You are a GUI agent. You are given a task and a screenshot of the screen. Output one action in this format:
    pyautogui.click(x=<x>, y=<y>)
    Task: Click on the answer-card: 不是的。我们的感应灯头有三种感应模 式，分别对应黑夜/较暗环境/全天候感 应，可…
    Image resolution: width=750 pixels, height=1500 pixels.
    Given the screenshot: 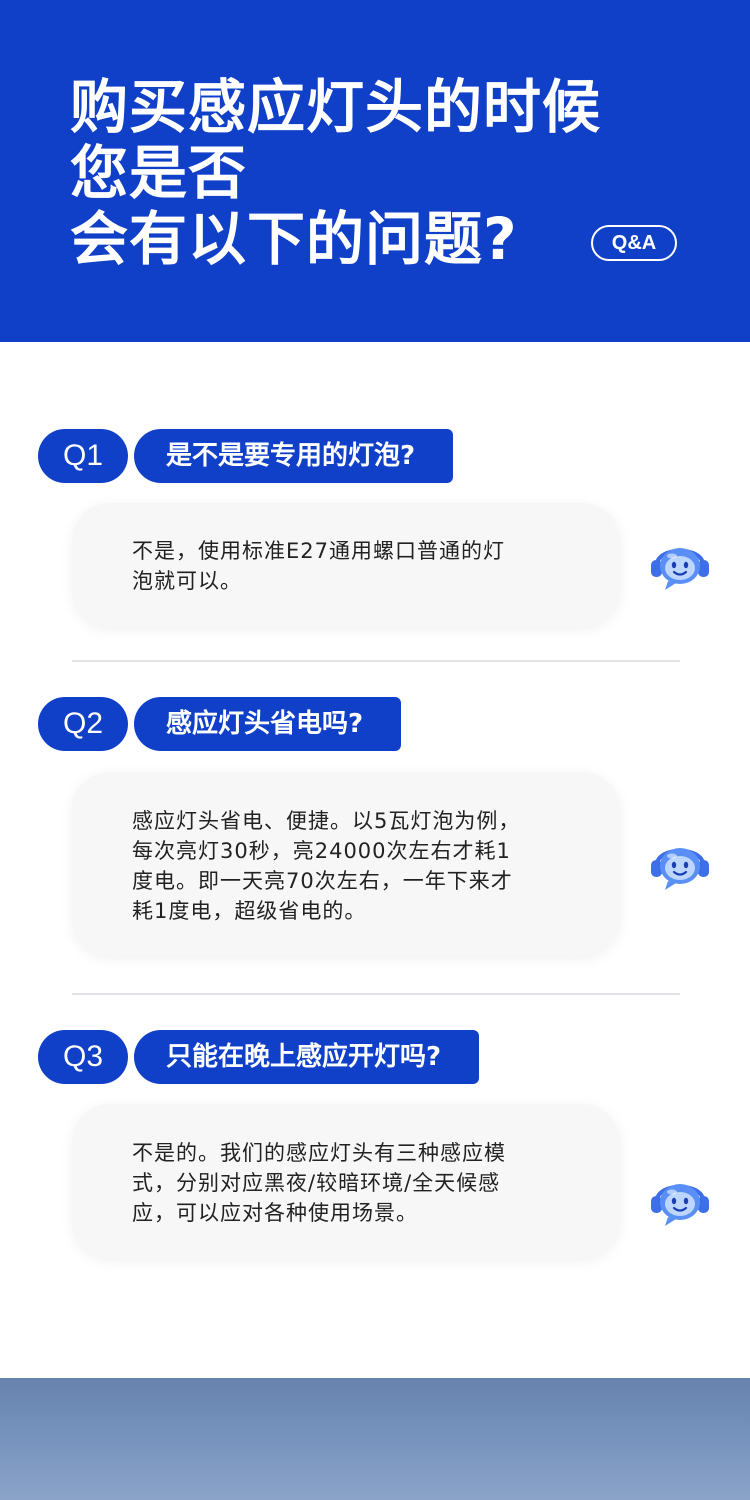 What is the action you would take?
    pyautogui.click(x=346, y=1181)
    